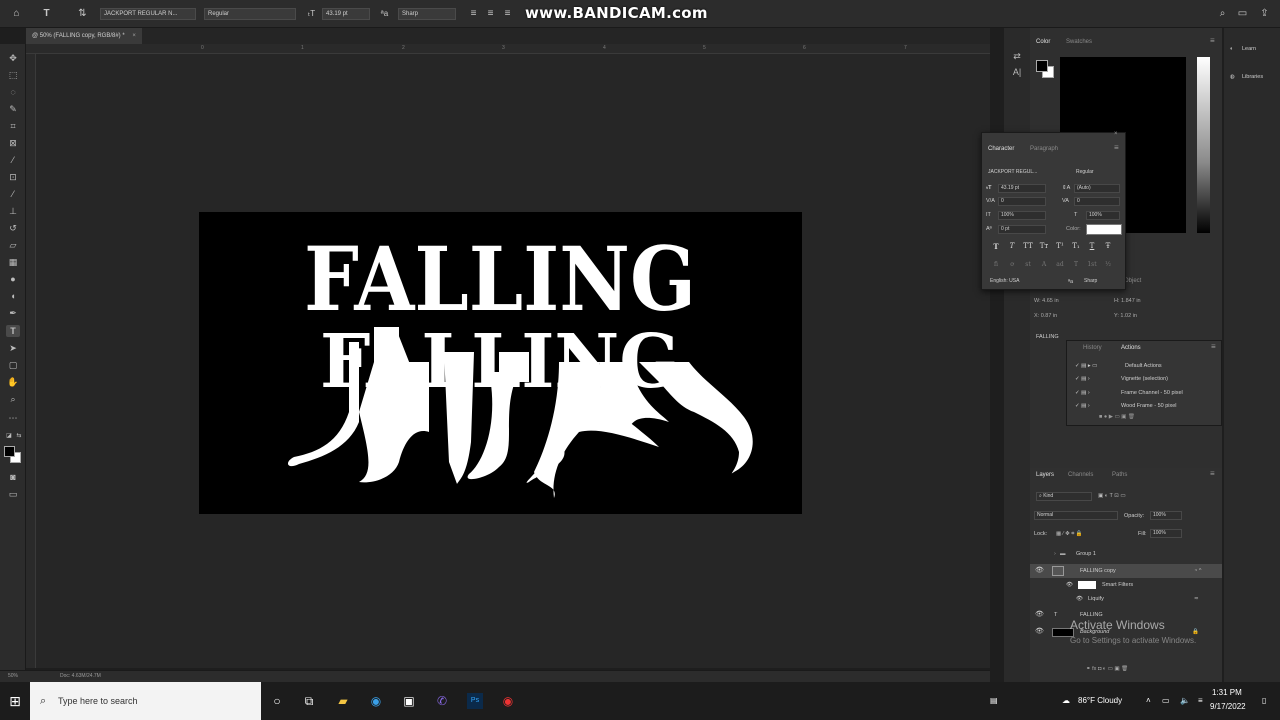  What do you see at coordinates (1044, 264) in the screenshot?
I see `swash-button: A` at bounding box center [1044, 264].